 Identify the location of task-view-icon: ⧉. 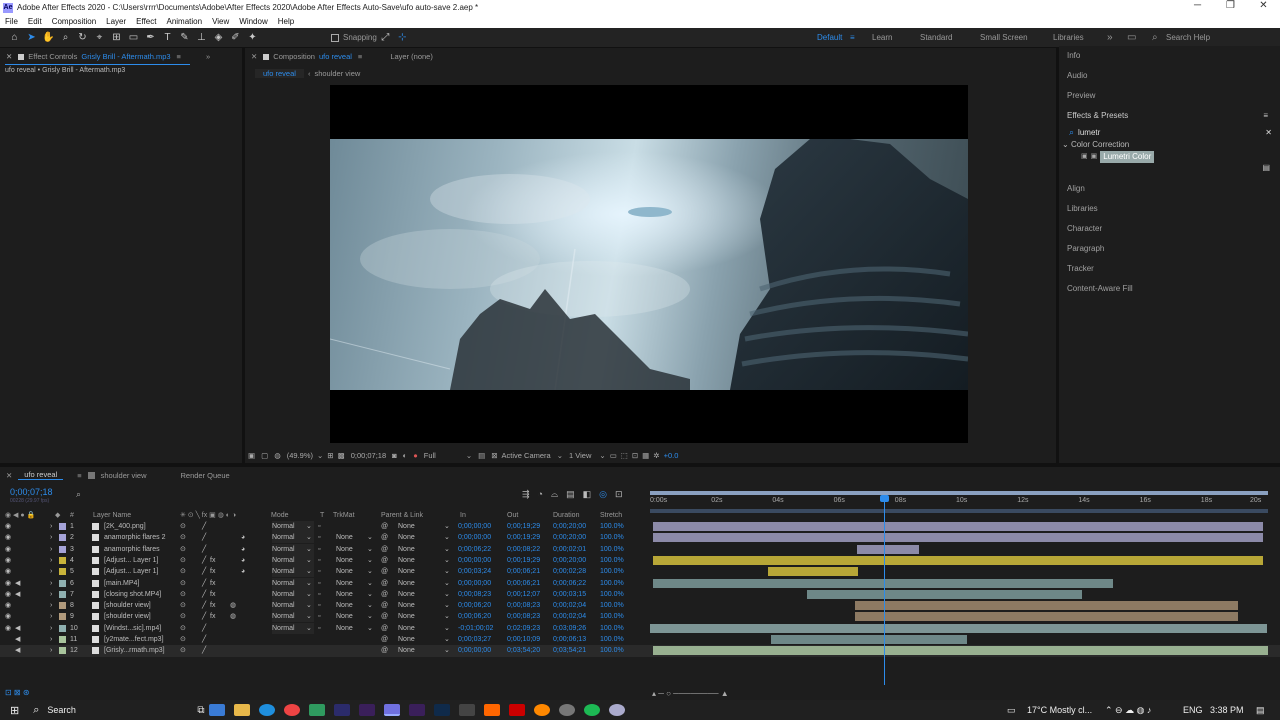
(200, 710).